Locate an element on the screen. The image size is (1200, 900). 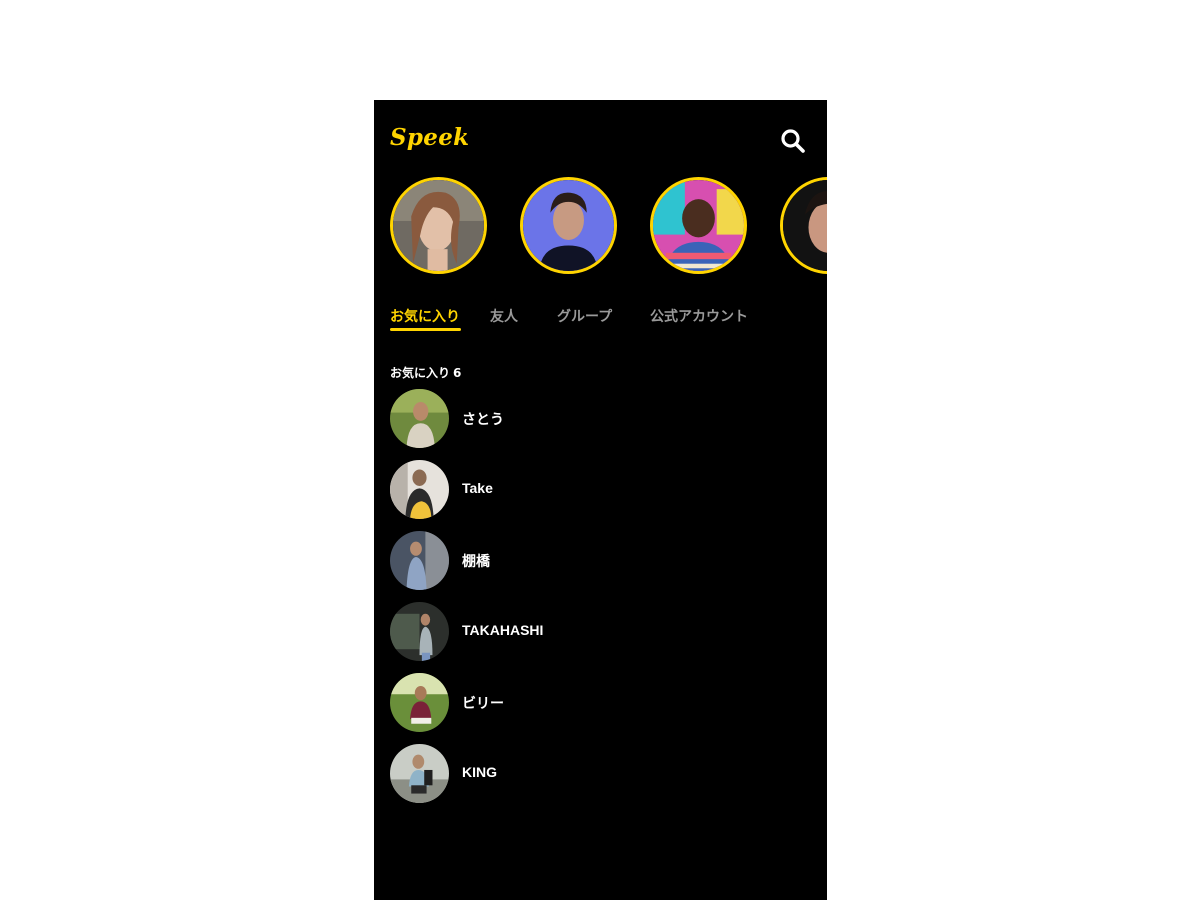
app-header: Speek is located at coordinates (600, 140).